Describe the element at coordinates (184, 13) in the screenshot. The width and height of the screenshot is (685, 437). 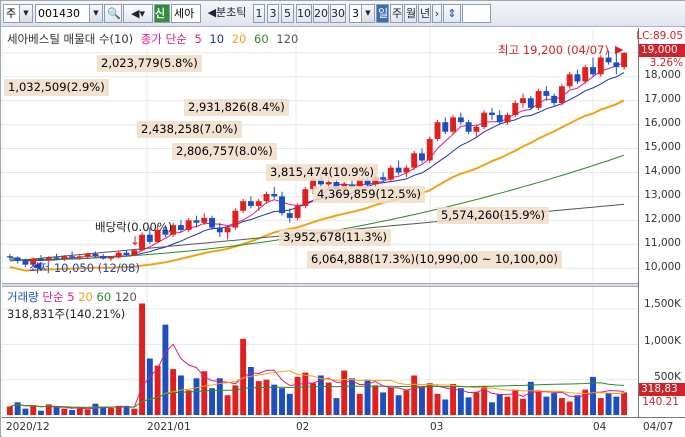
I see `stock-name: 세아` at that location.